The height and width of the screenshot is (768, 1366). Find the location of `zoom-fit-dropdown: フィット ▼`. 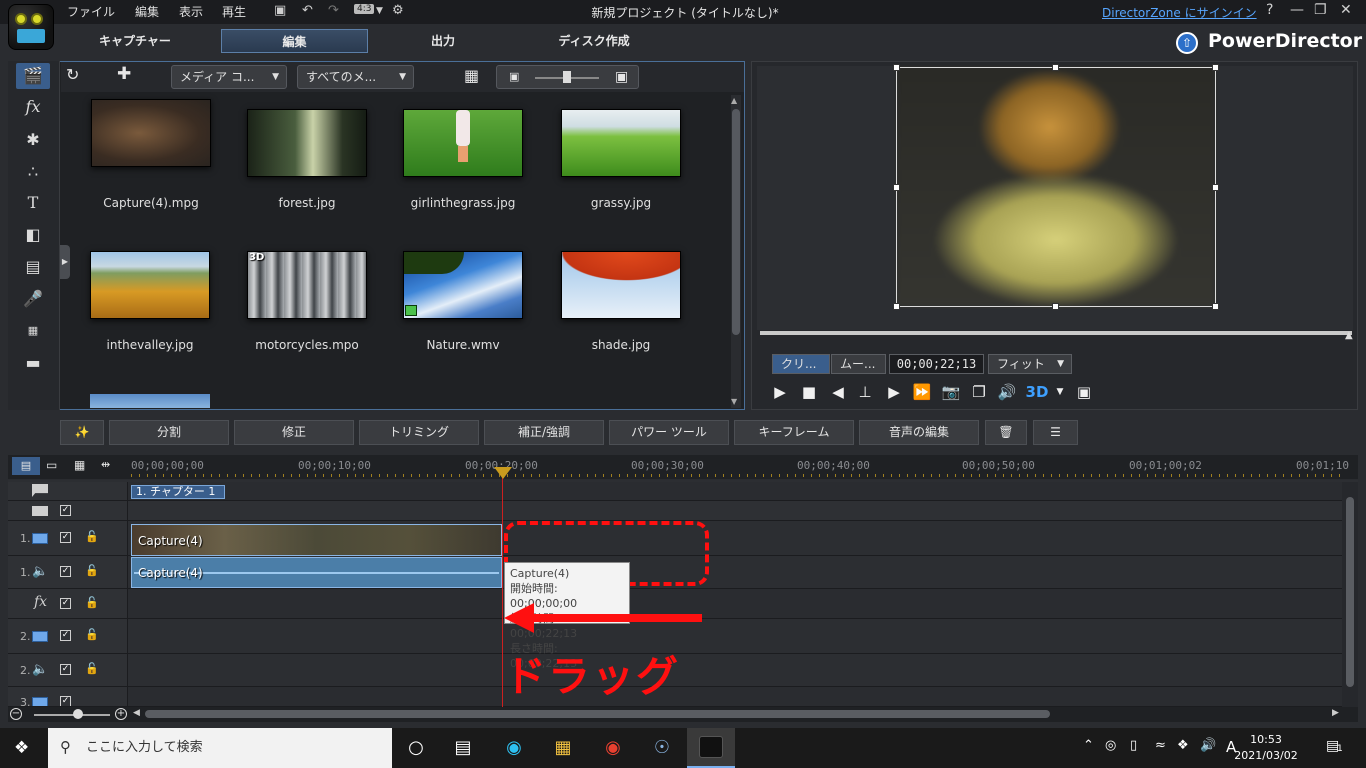

zoom-fit-dropdown: フィット ▼ is located at coordinates (1030, 364).